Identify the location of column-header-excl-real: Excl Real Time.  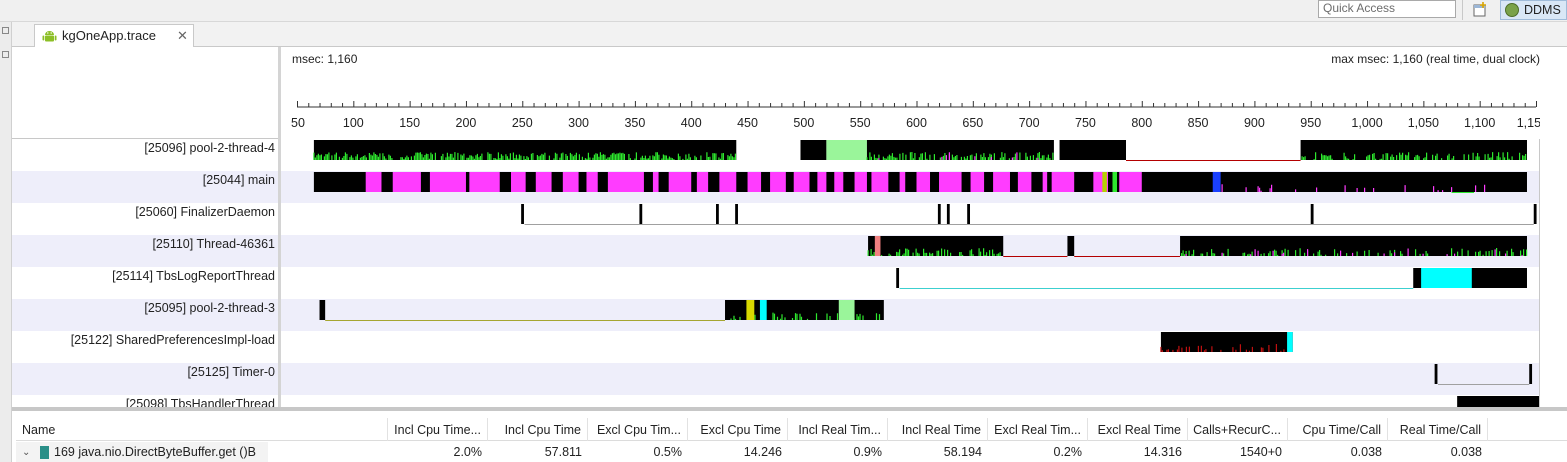
(1138, 429).